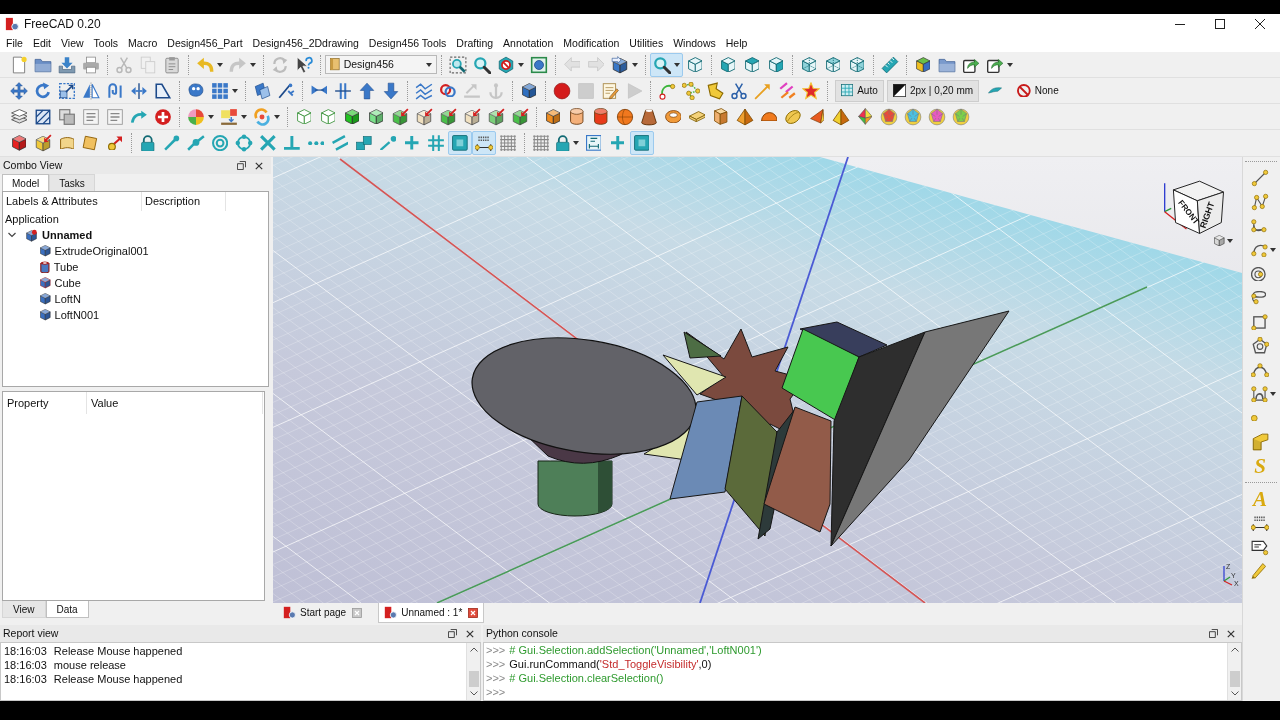 This screenshot has height=720, width=1280. What do you see at coordinates (1259, 226) in the screenshot?
I see `node-corner-icon` at bounding box center [1259, 226].